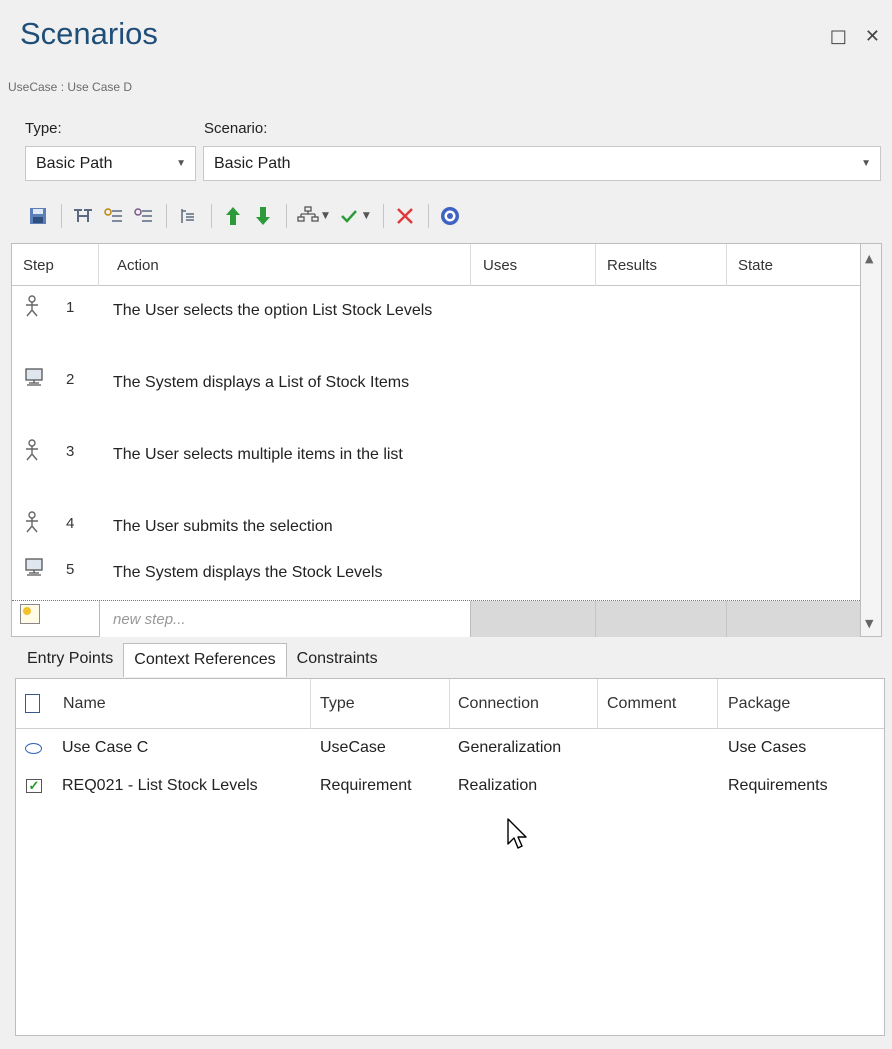 Image resolution: width=892 pixels, height=1049 pixels. I want to click on generate-icon, so click(308, 216).